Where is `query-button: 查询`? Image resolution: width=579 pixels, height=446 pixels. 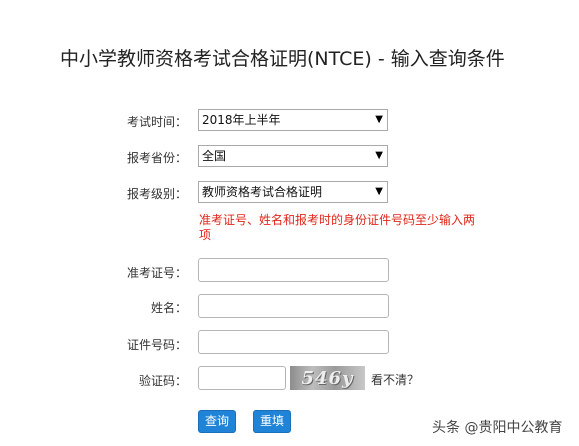
query-button: 查询 is located at coordinates (217, 421).